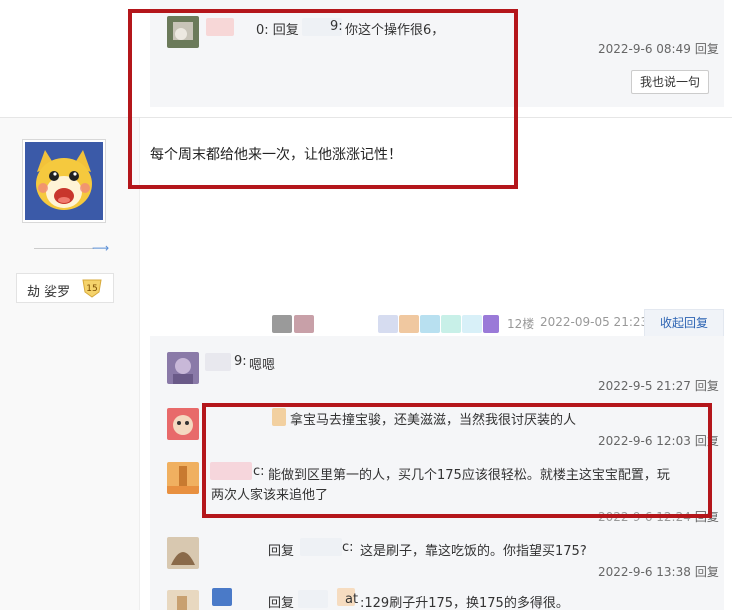 Image resolution: width=732 pixels, height=610 pixels. Describe the element at coordinates (240, 361) in the screenshot. I see `reply-prefix: 9:` at that location.